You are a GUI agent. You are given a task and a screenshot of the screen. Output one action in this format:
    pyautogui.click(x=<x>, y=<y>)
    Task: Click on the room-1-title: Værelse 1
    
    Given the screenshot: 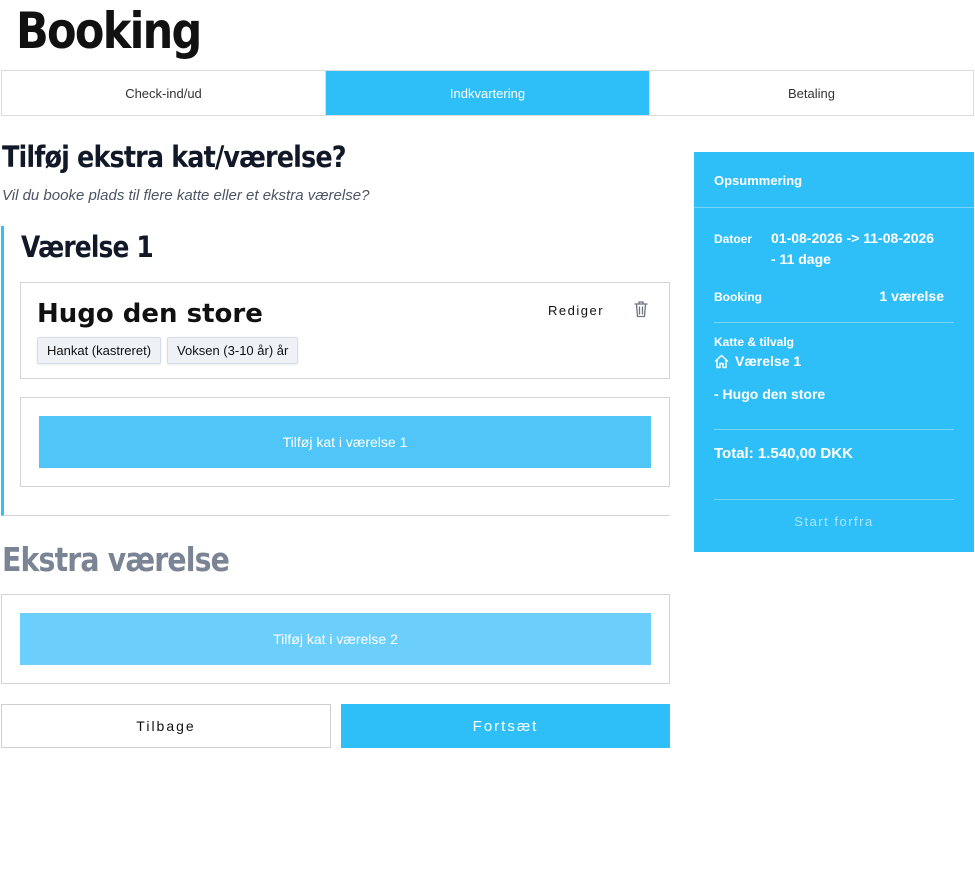 What is the action you would take?
    pyautogui.click(x=87, y=247)
    